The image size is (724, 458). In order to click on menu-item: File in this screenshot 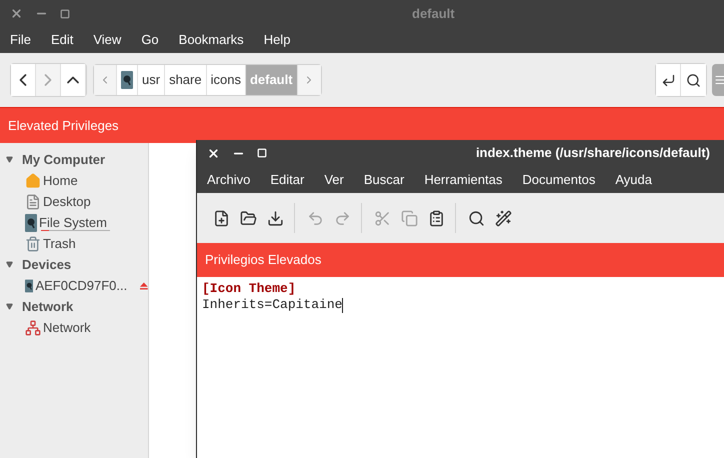, I will do `click(20, 40)`.